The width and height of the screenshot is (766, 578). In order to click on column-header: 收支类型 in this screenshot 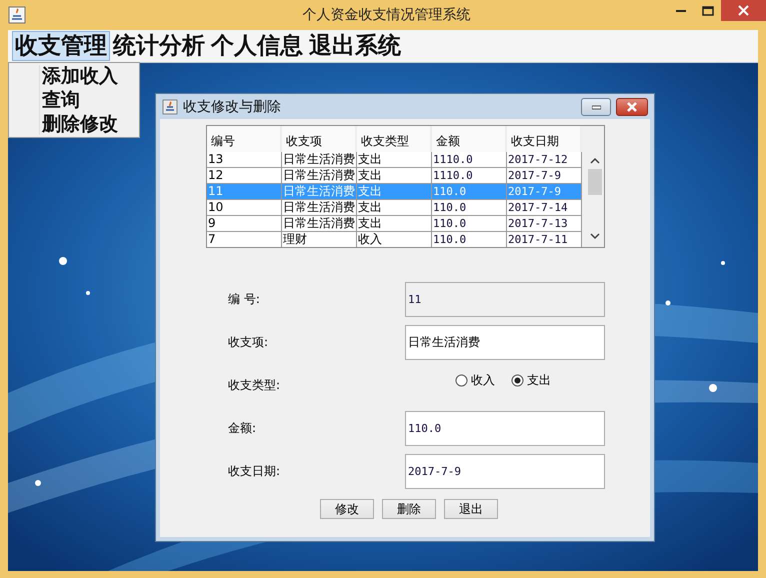, I will do `click(394, 139)`.